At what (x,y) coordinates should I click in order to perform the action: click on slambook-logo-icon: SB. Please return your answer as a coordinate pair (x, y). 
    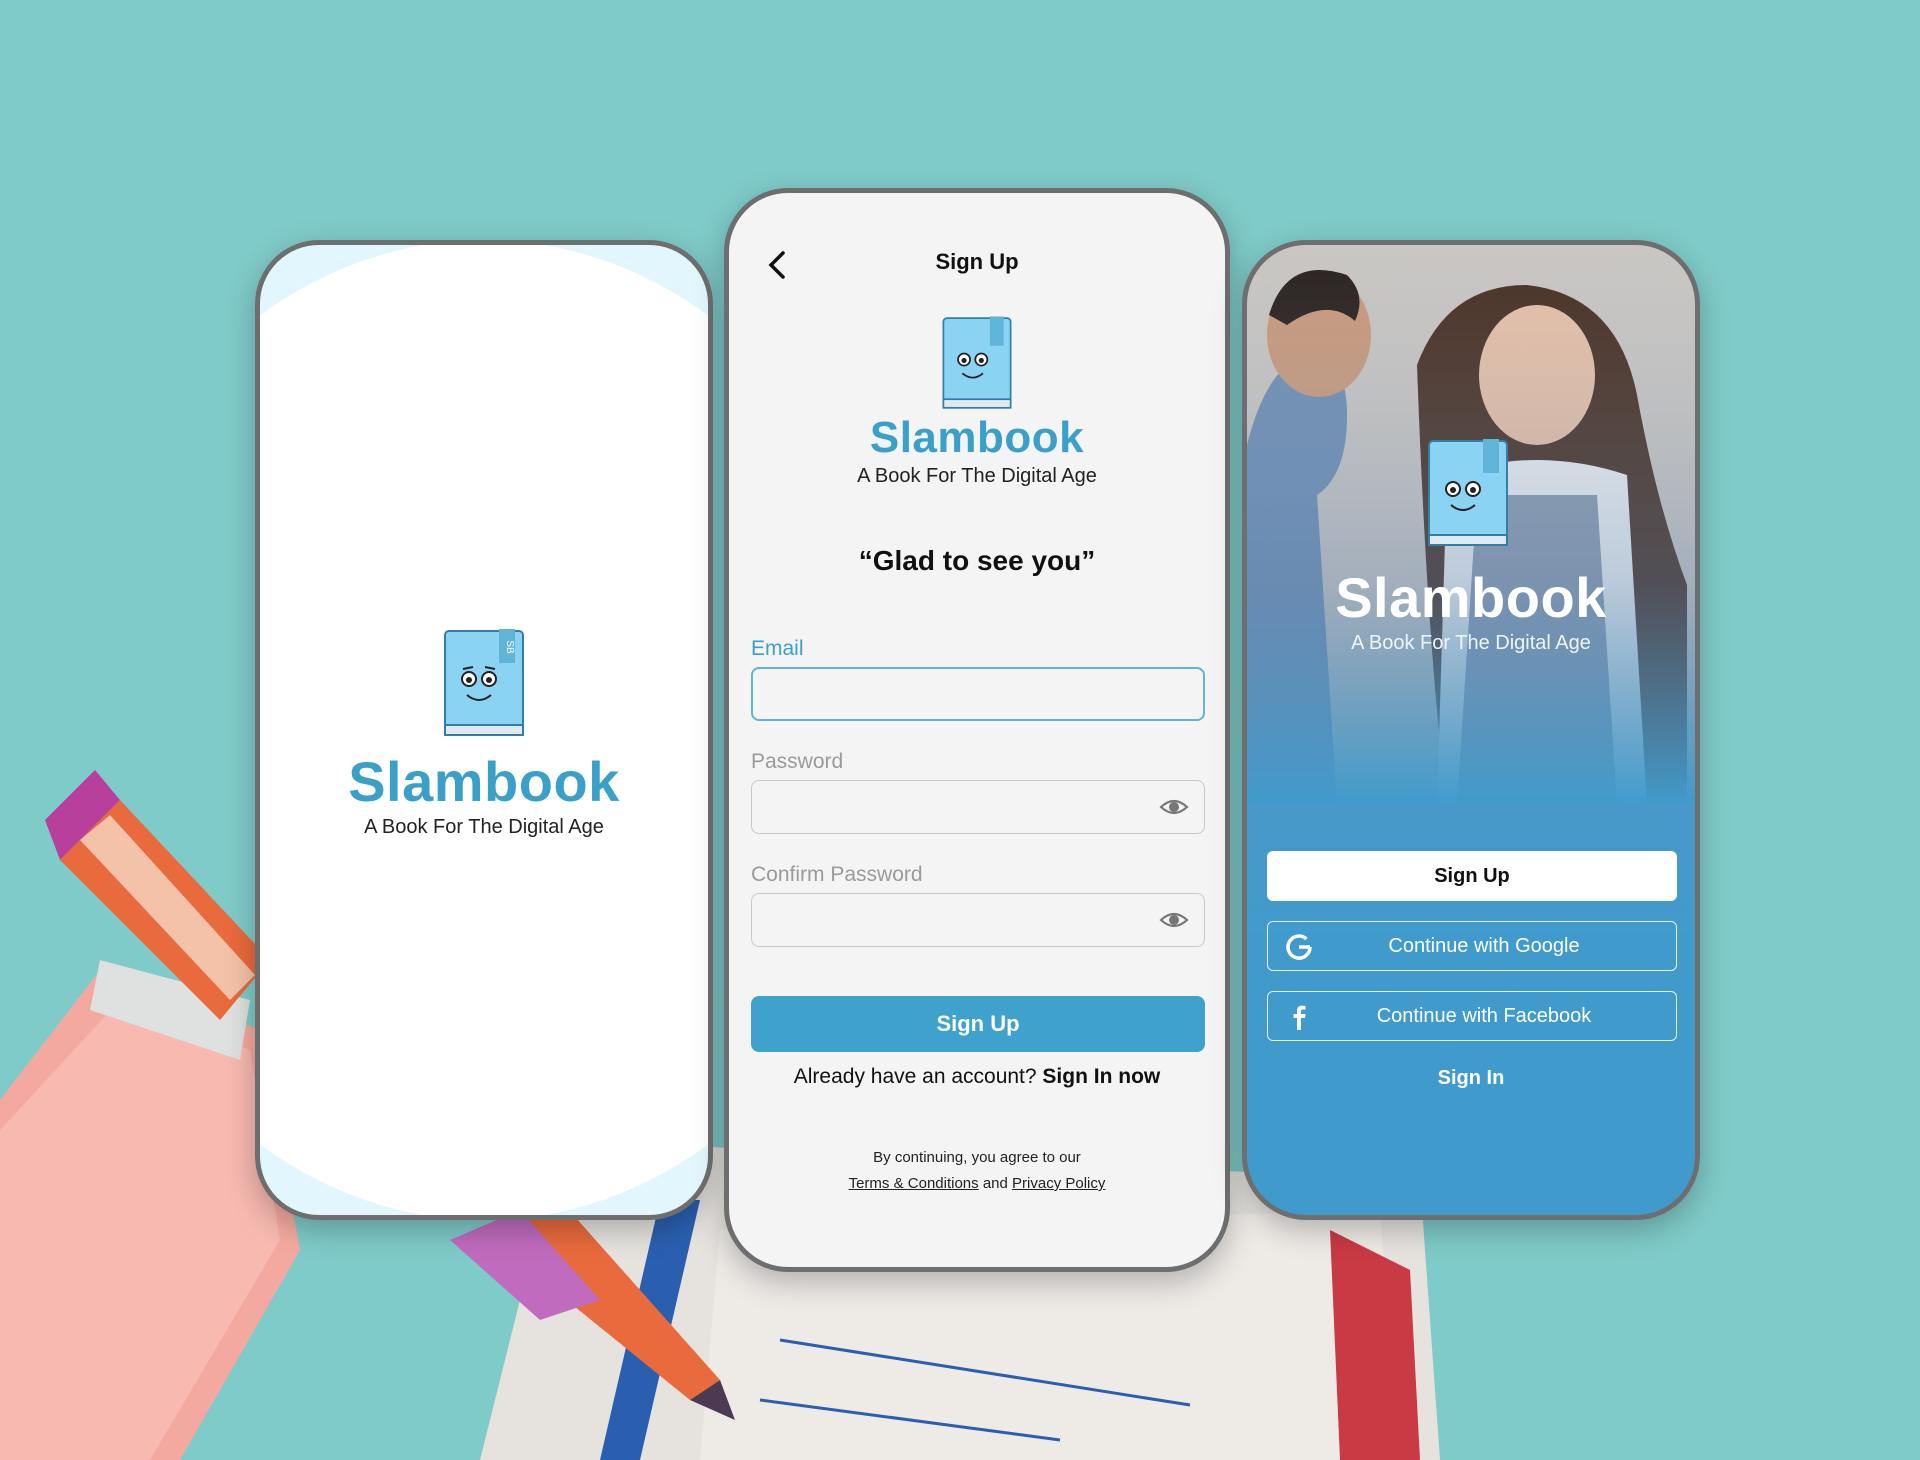
    Looking at the image, I should click on (484, 682).